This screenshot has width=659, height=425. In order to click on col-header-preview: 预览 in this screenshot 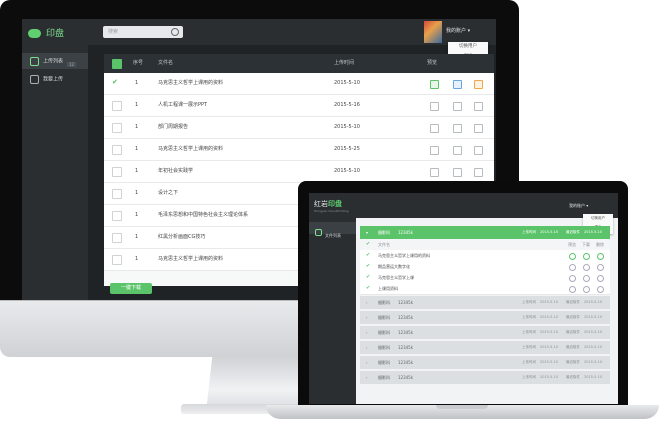, I will do `click(432, 63)`.